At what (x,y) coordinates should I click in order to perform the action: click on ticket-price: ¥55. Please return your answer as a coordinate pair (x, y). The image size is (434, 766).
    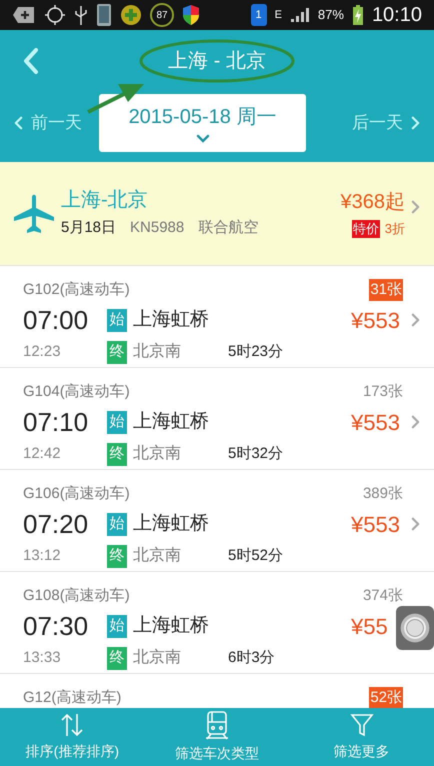
    Looking at the image, I should click on (370, 626).